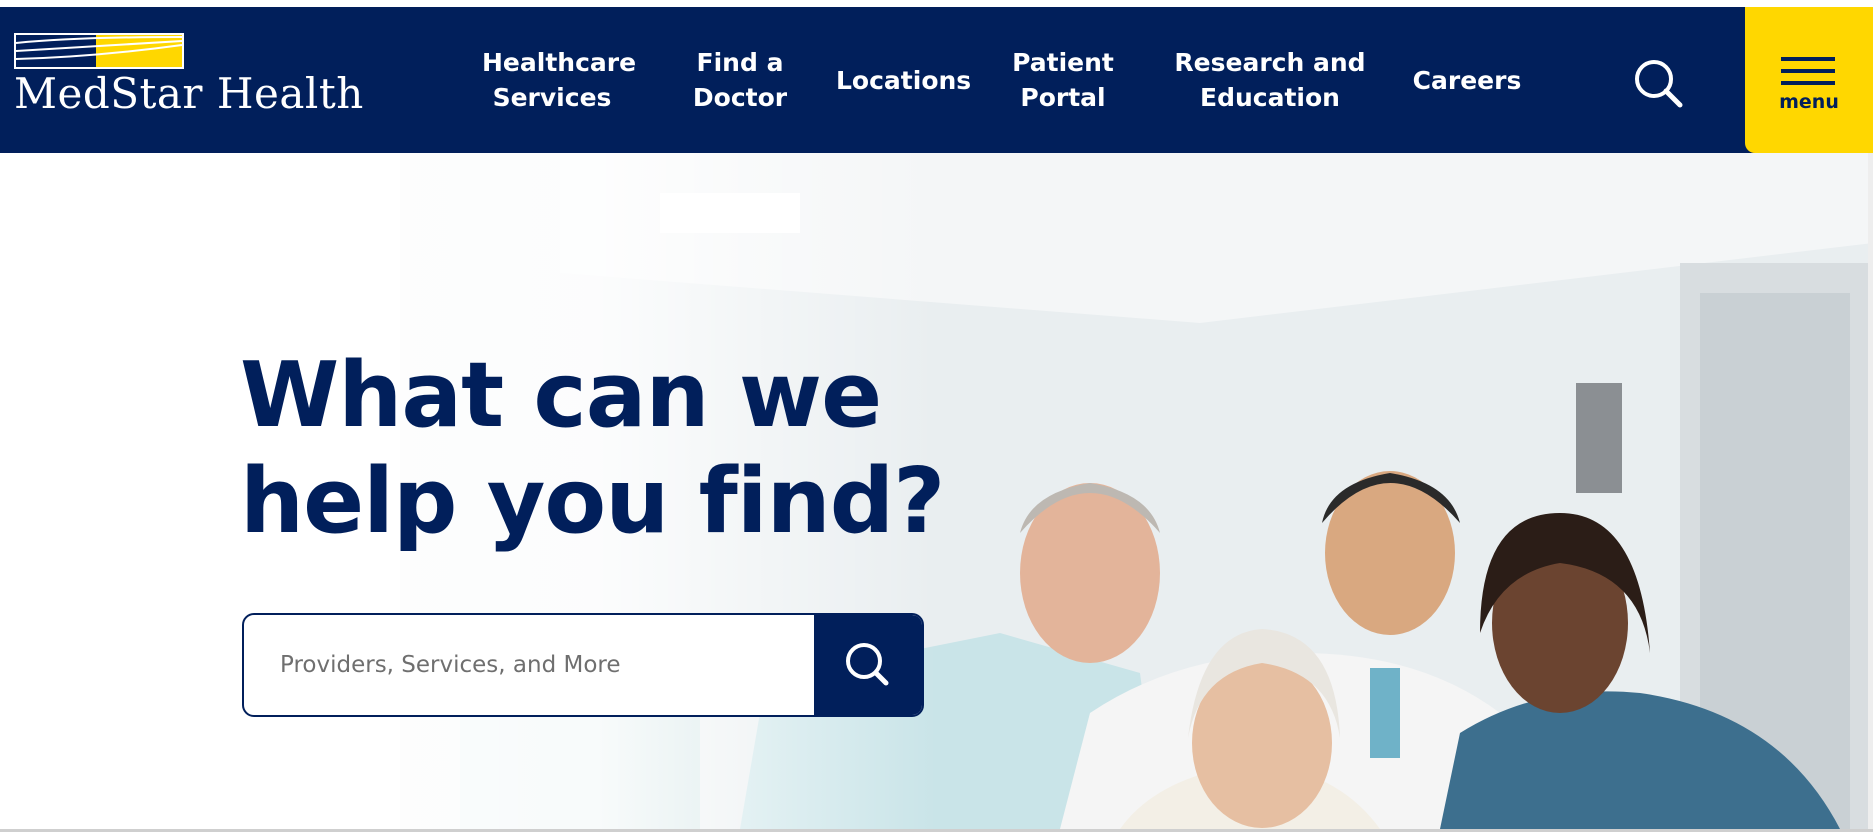  Describe the element at coordinates (1467, 80) in the screenshot. I see `nav-careers: Careers` at that location.